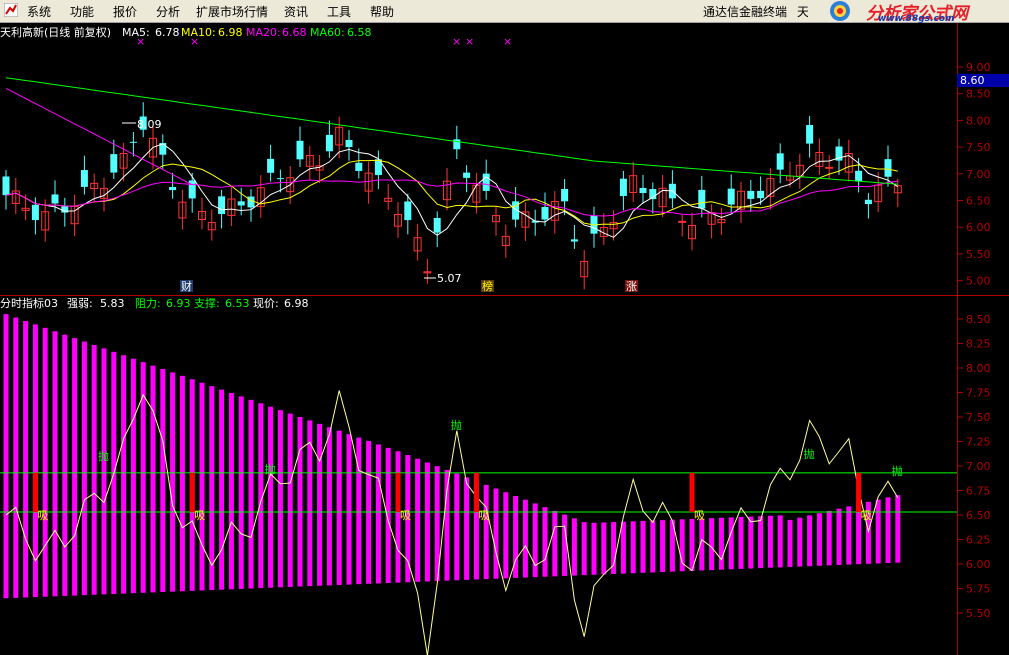  Describe the element at coordinates (978, 67) in the screenshot. I see `price-tick-label: 9.00` at that location.